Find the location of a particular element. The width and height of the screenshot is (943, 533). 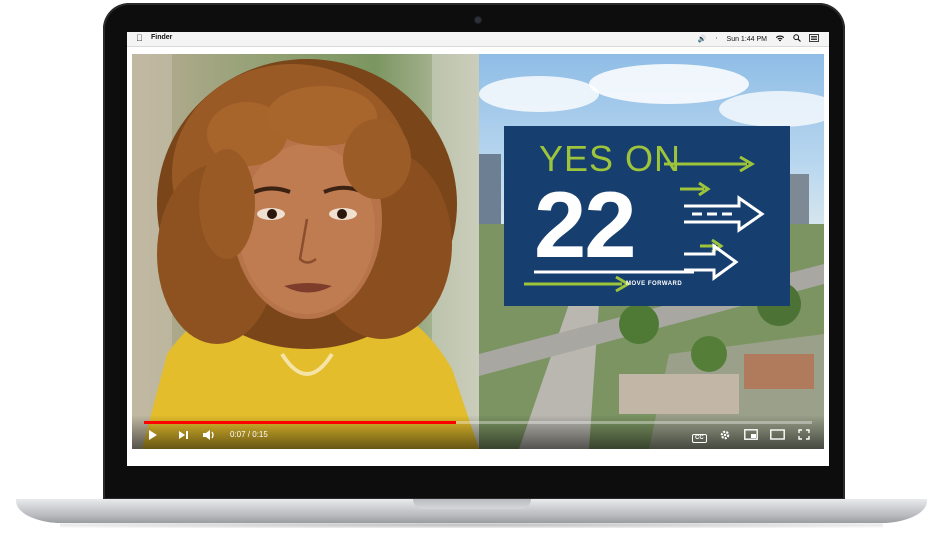

captions-label: CC is located at coordinates (699, 438).